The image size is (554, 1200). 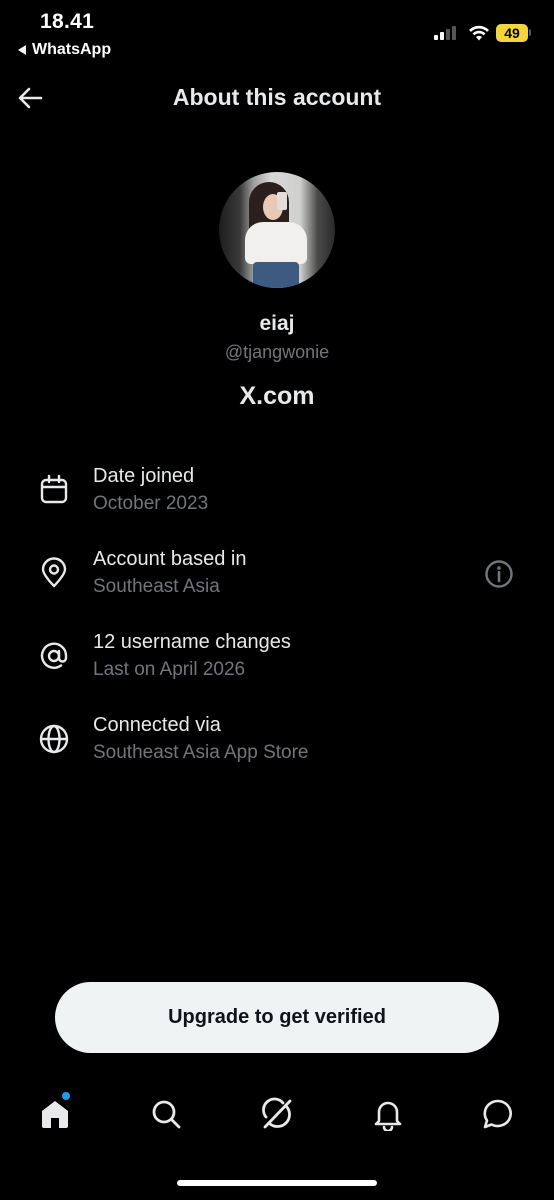 I want to click on home-notification-dot, so click(x=66, y=1096).